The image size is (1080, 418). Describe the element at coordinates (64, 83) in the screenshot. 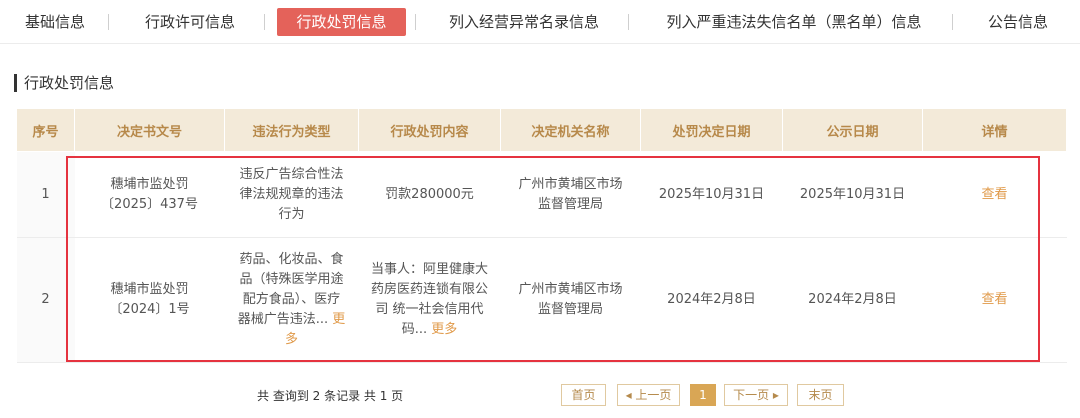

I see `section-title: 行政处罚信息` at that location.